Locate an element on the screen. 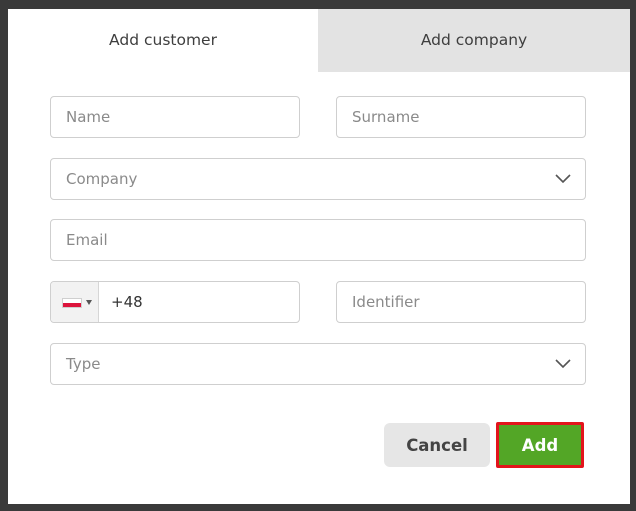  identifier-field is located at coordinates (461, 302).